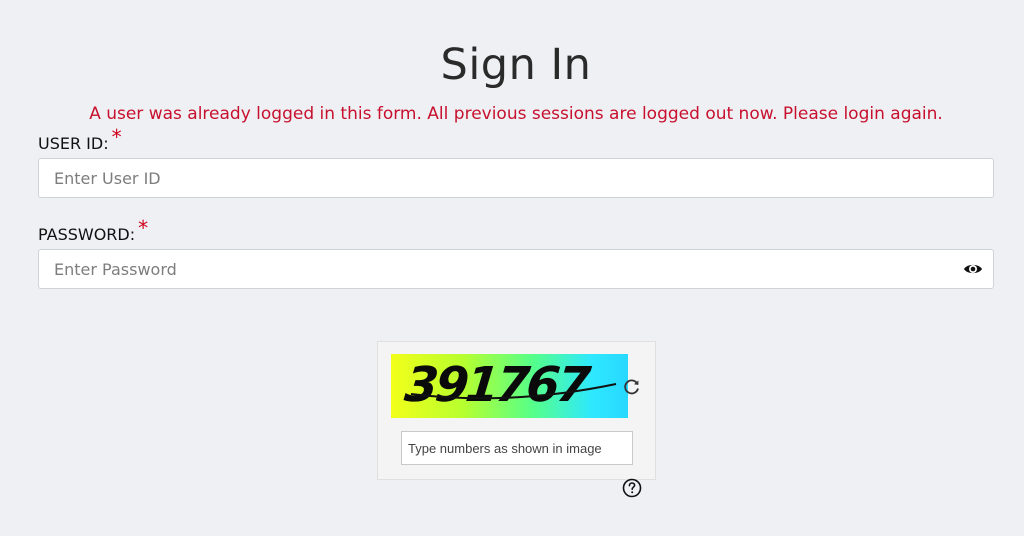 This screenshot has height=536, width=1024. I want to click on eye-icon, so click(973, 269).